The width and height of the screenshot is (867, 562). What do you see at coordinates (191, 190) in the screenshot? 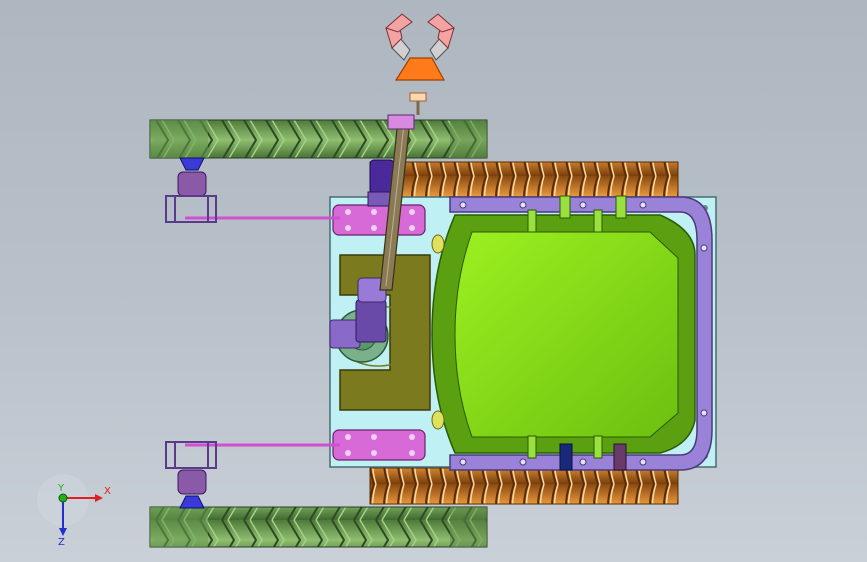
I see `top-wheel-hub` at bounding box center [191, 190].